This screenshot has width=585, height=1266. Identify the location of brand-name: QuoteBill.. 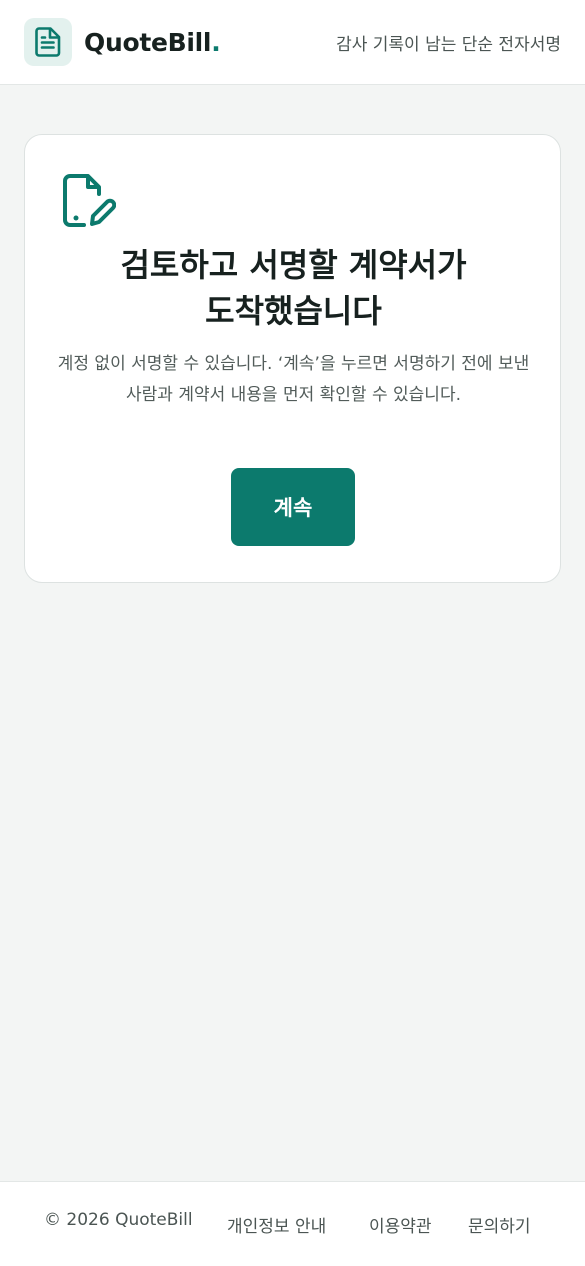
(152, 42).